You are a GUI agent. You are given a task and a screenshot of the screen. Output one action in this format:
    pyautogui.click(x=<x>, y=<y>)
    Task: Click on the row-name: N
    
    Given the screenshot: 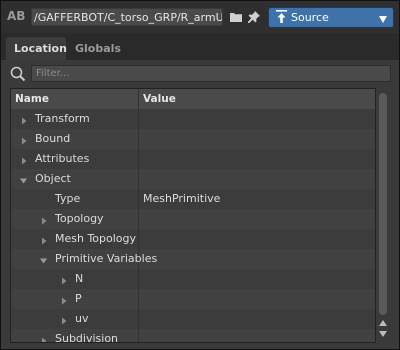 What is the action you would take?
    pyautogui.click(x=79, y=278)
    